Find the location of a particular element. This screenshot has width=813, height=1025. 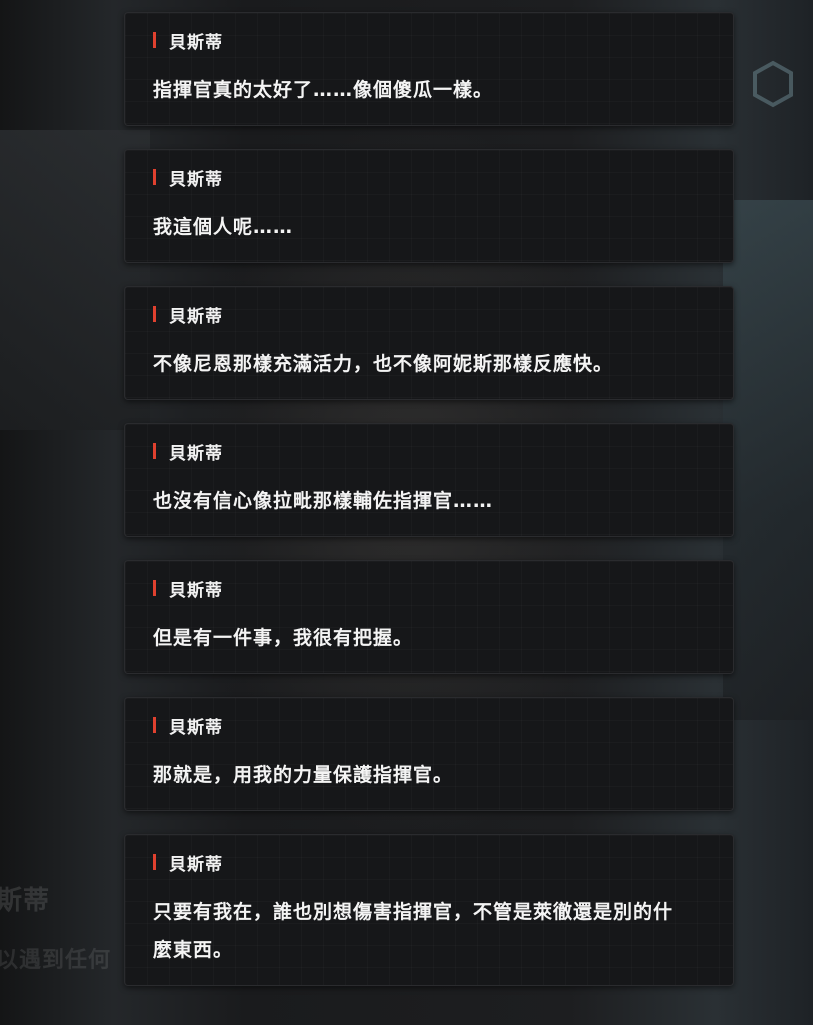

dialogue-line: 不像尼恩那樣充滿活力，也不像阿妮斯那樣反應快。 is located at coordinates (383, 364).